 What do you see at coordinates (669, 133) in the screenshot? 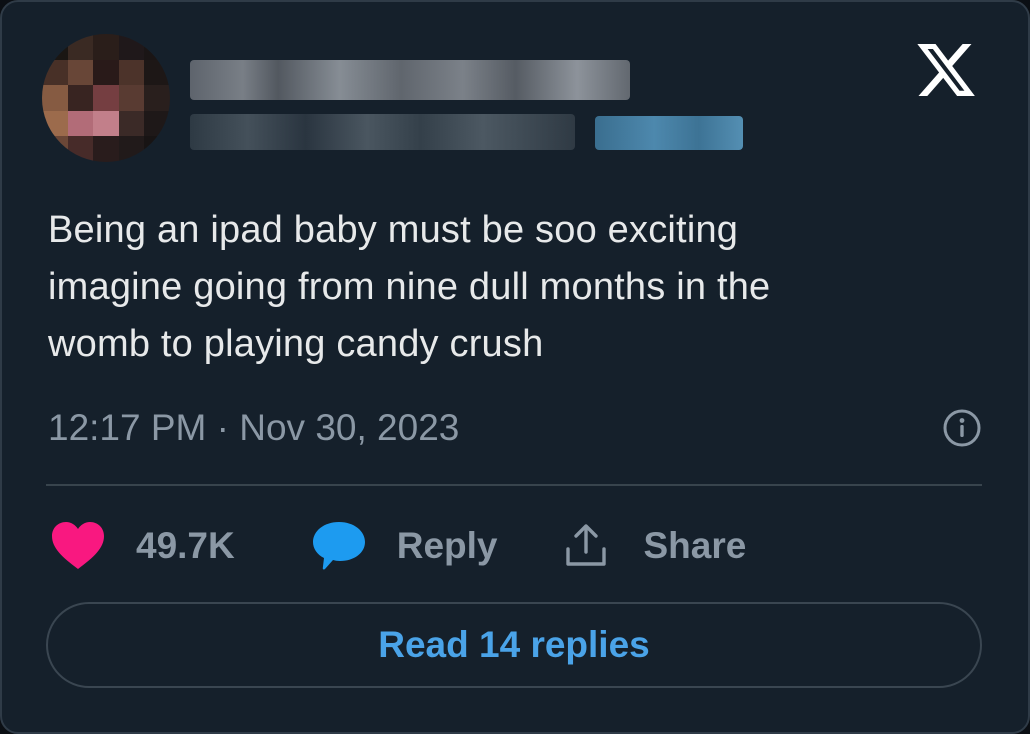
I see `follow-link-redacted` at bounding box center [669, 133].